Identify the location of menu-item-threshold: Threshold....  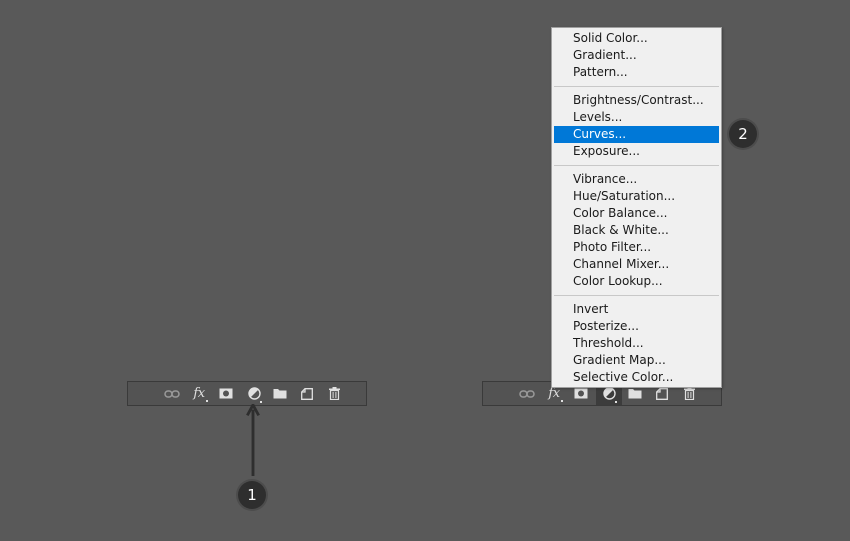
(636, 343).